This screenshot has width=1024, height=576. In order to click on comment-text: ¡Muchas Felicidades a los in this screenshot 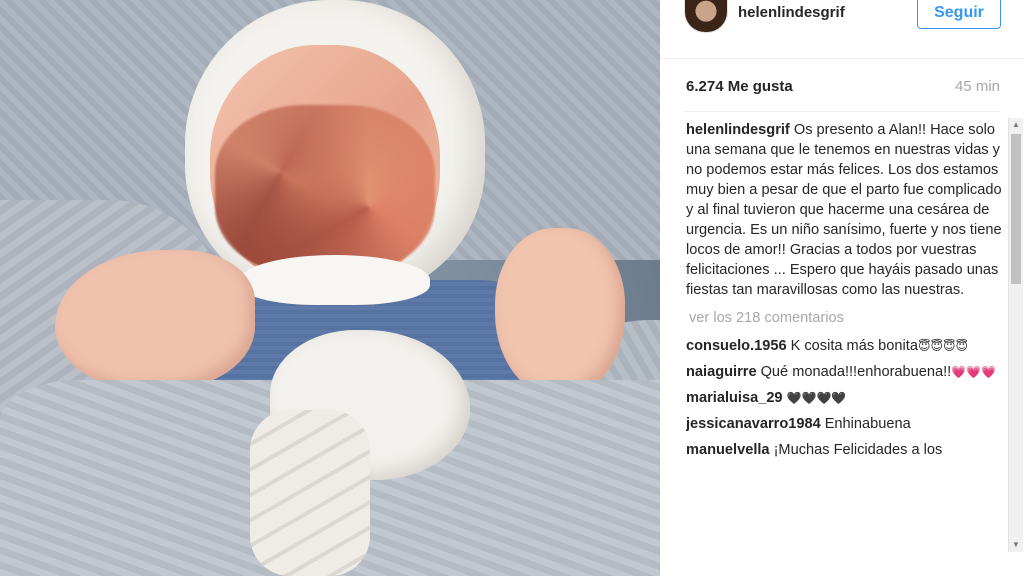, I will do `click(858, 450)`.